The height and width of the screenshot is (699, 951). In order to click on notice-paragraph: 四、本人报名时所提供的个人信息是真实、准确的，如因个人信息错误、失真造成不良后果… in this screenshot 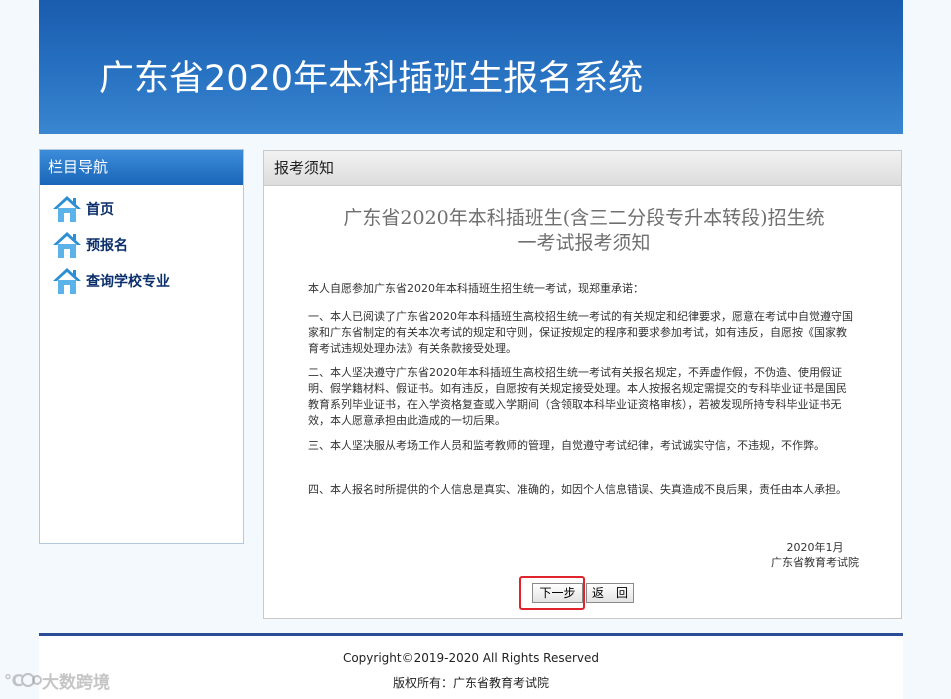, I will do `click(577, 489)`.